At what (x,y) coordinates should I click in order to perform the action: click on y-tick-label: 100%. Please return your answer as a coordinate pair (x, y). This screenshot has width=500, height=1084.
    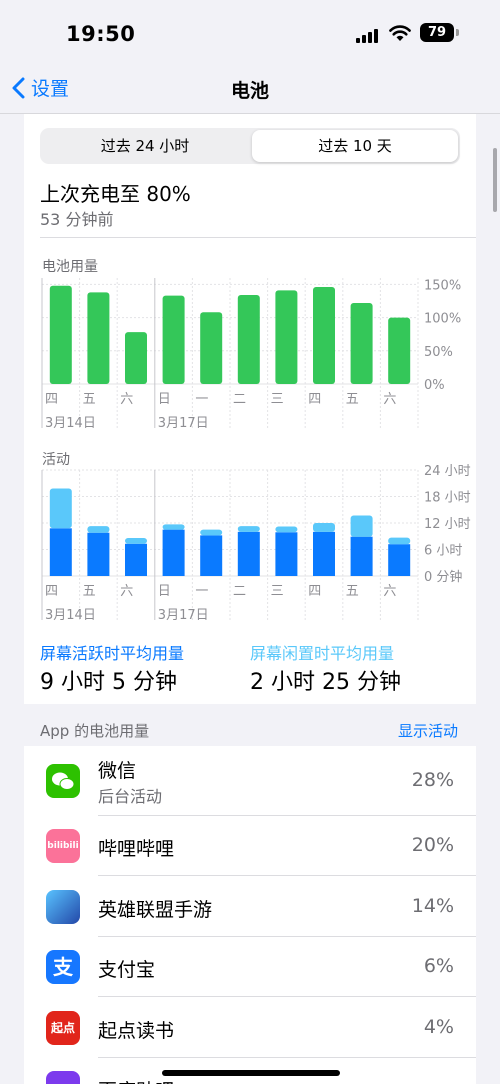
    Looking at the image, I should click on (442, 319).